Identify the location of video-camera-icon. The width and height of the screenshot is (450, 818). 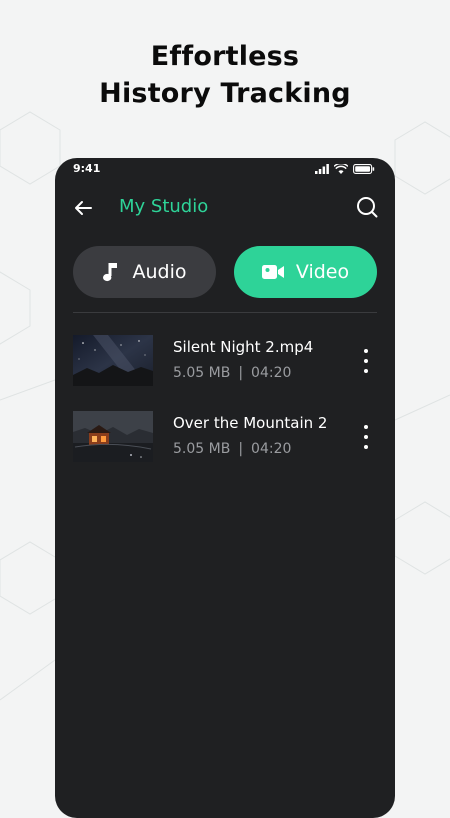
(272, 272).